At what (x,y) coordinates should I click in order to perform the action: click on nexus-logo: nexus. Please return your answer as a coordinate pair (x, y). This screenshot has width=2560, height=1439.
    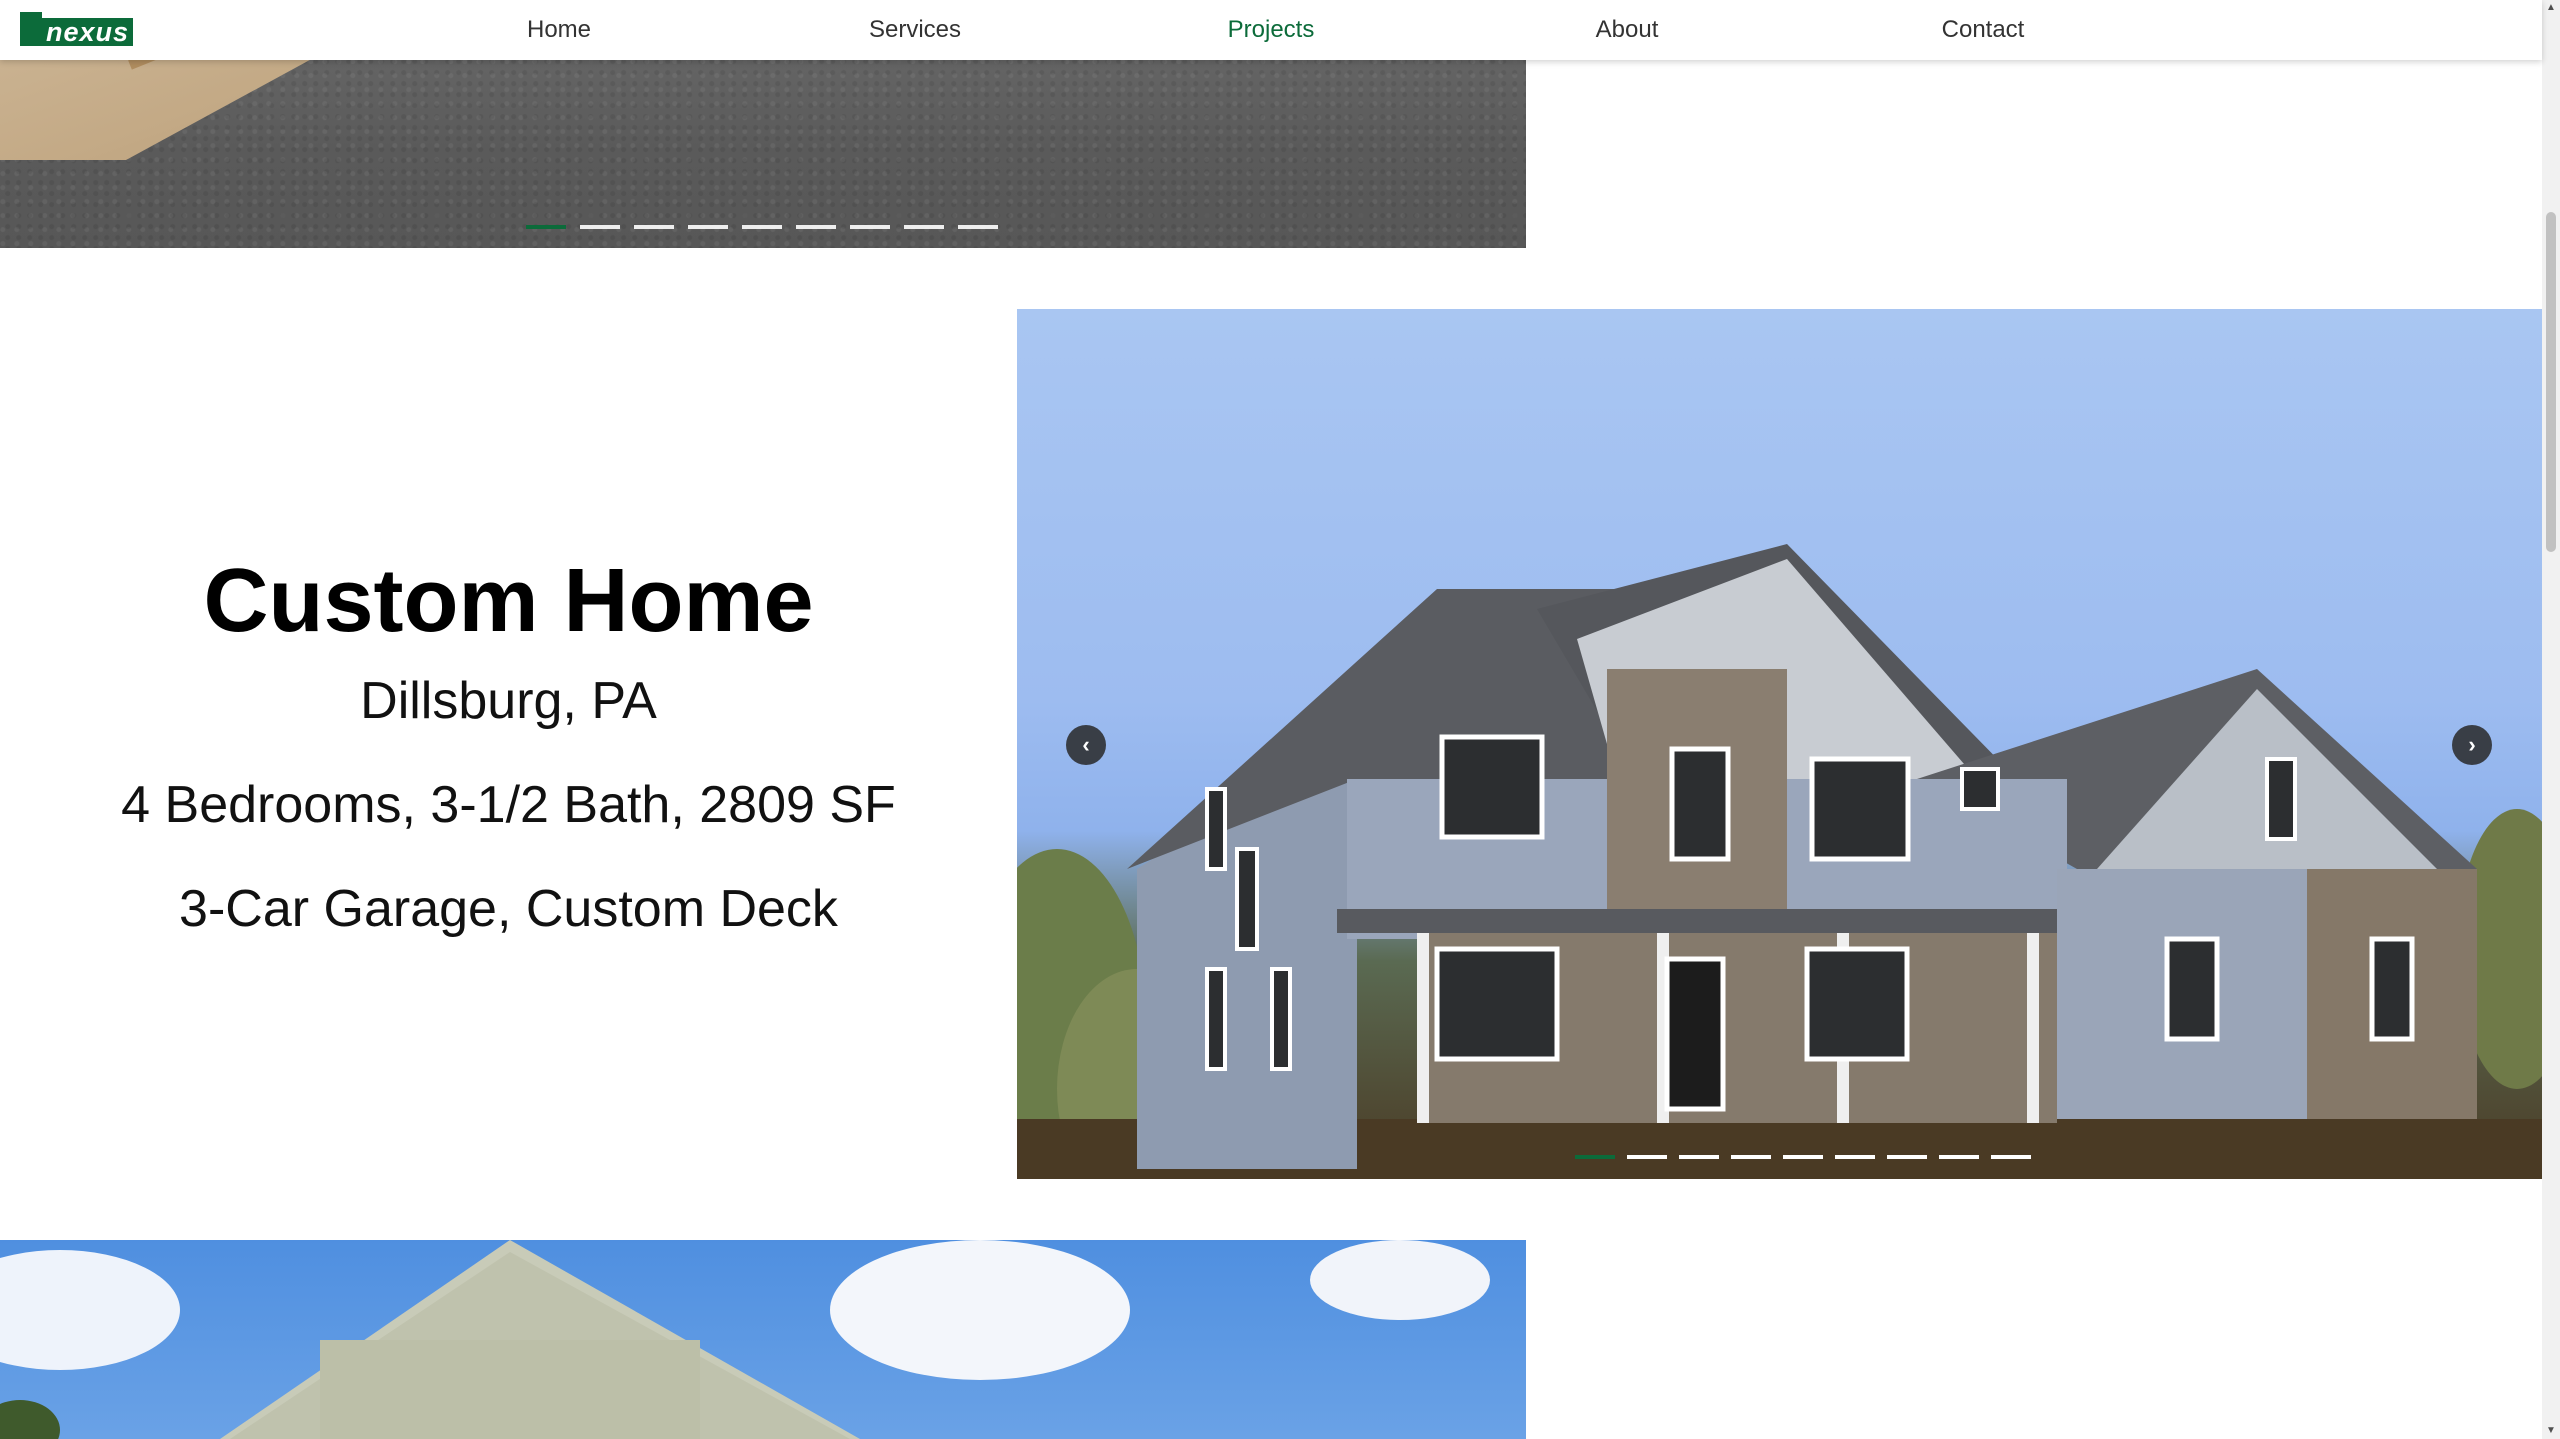
    Looking at the image, I should click on (77, 29).